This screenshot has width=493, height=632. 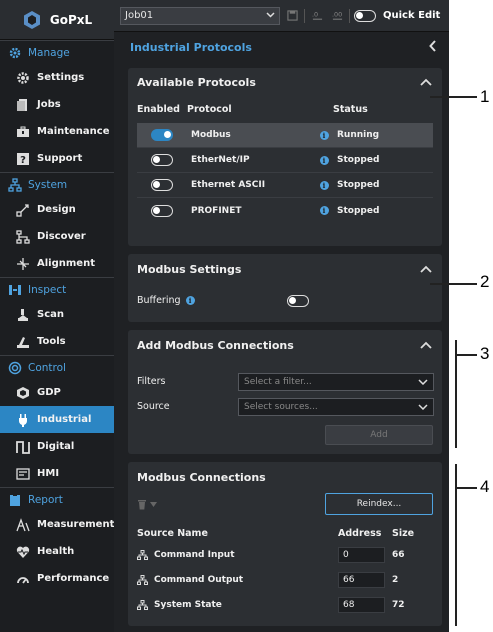 What do you see at coordinates (285, 288) in the screenshot?
I see `modbus-settings-card: Modbus Settings Buffering i` at bounding box center [285, 288].